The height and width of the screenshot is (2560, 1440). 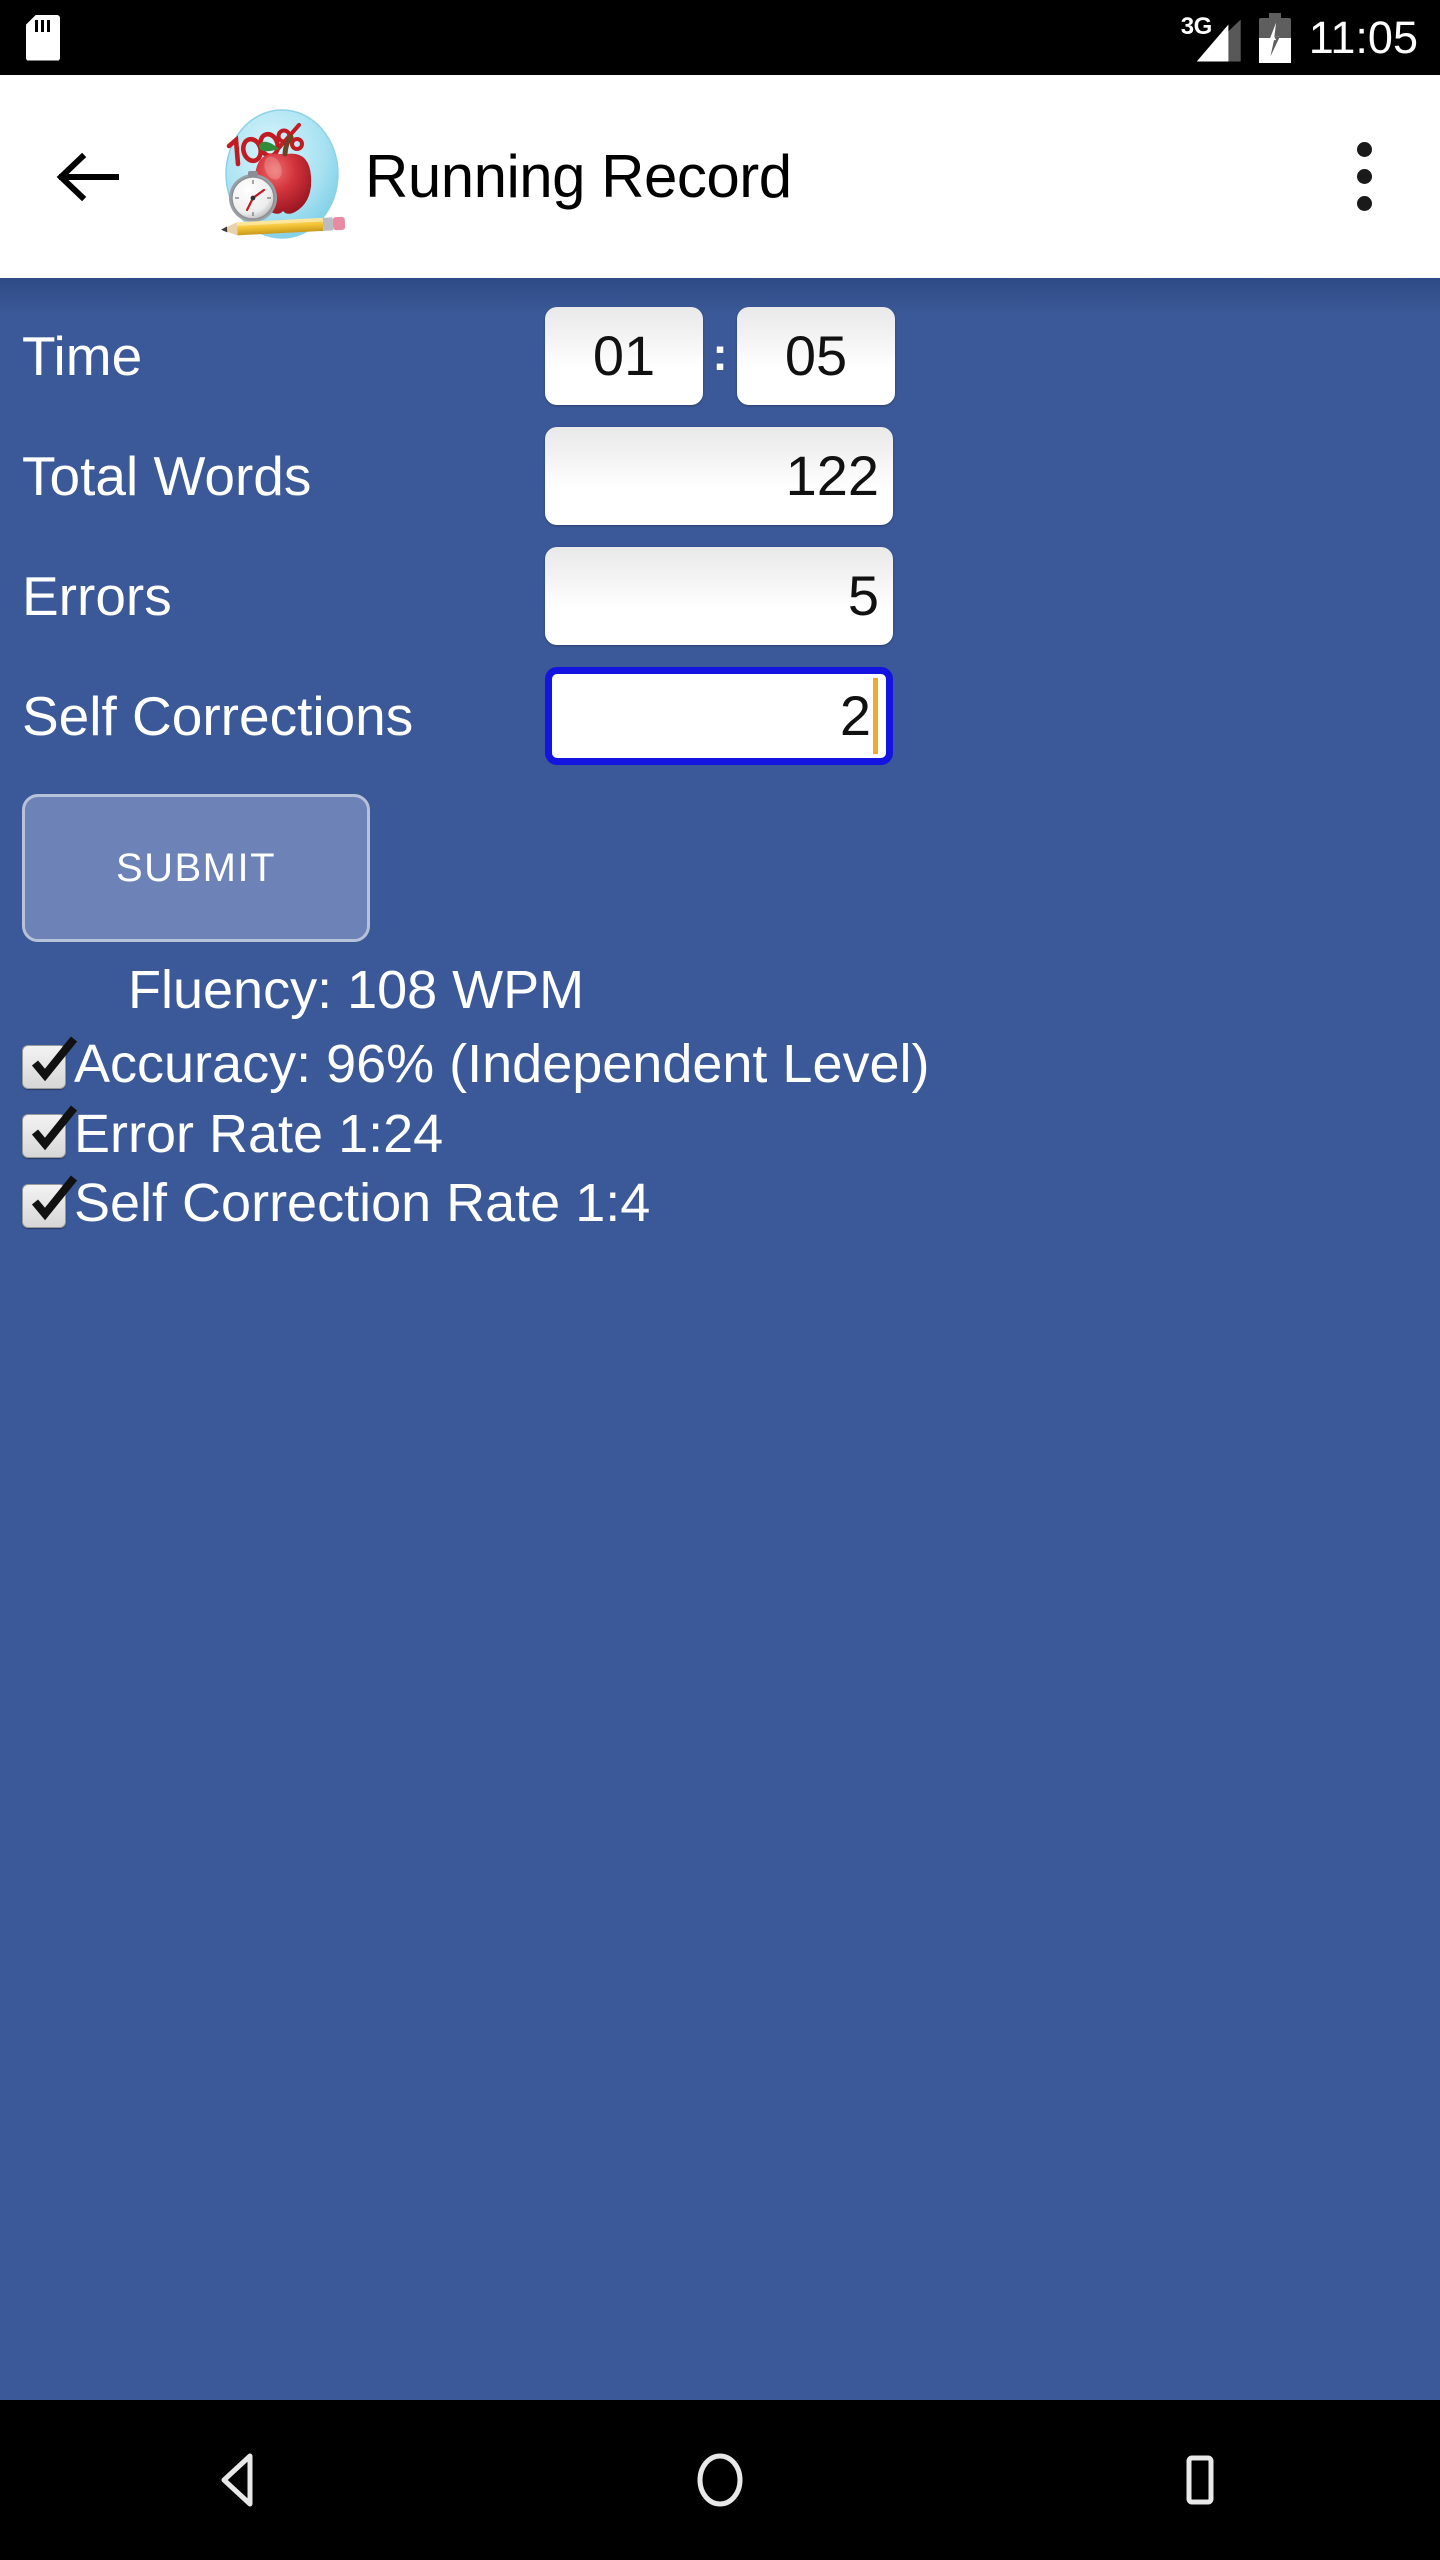 I want to click on self-corrections-value: 2, so click(x=855, y=715).